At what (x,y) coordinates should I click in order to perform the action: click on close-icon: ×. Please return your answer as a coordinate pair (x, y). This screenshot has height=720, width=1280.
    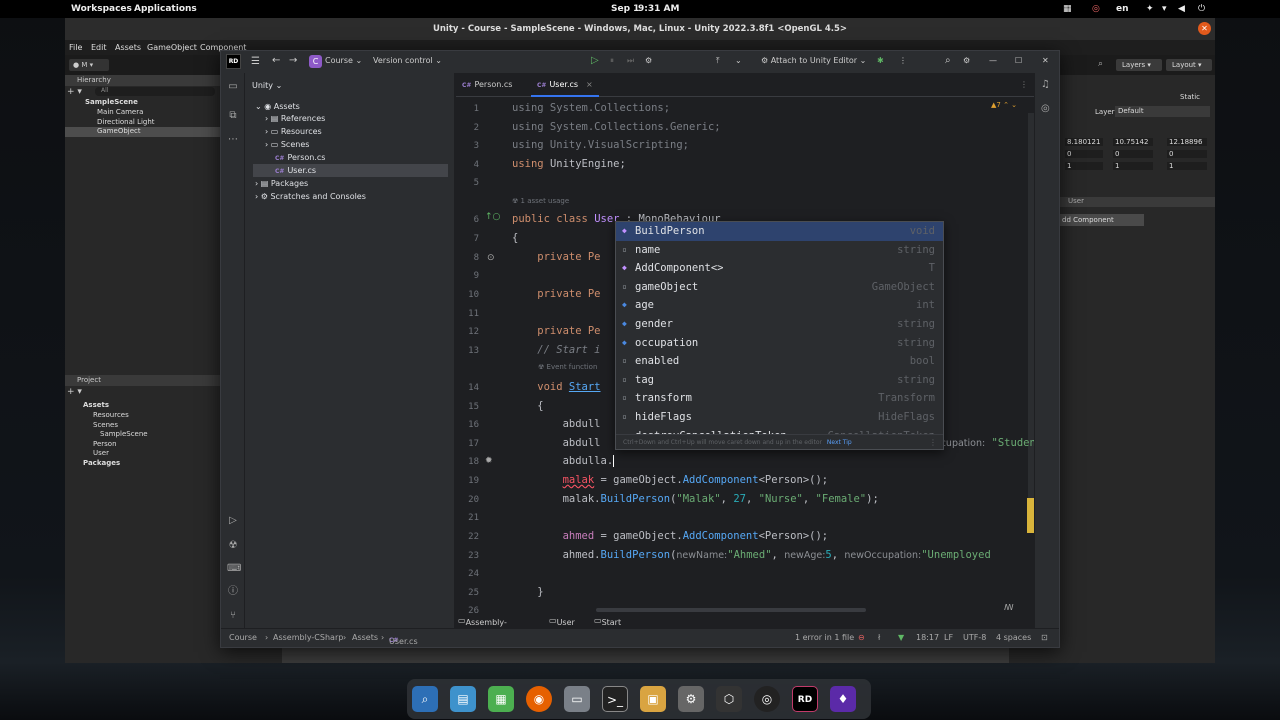
    Looking at the image, I should click on (589, 84).